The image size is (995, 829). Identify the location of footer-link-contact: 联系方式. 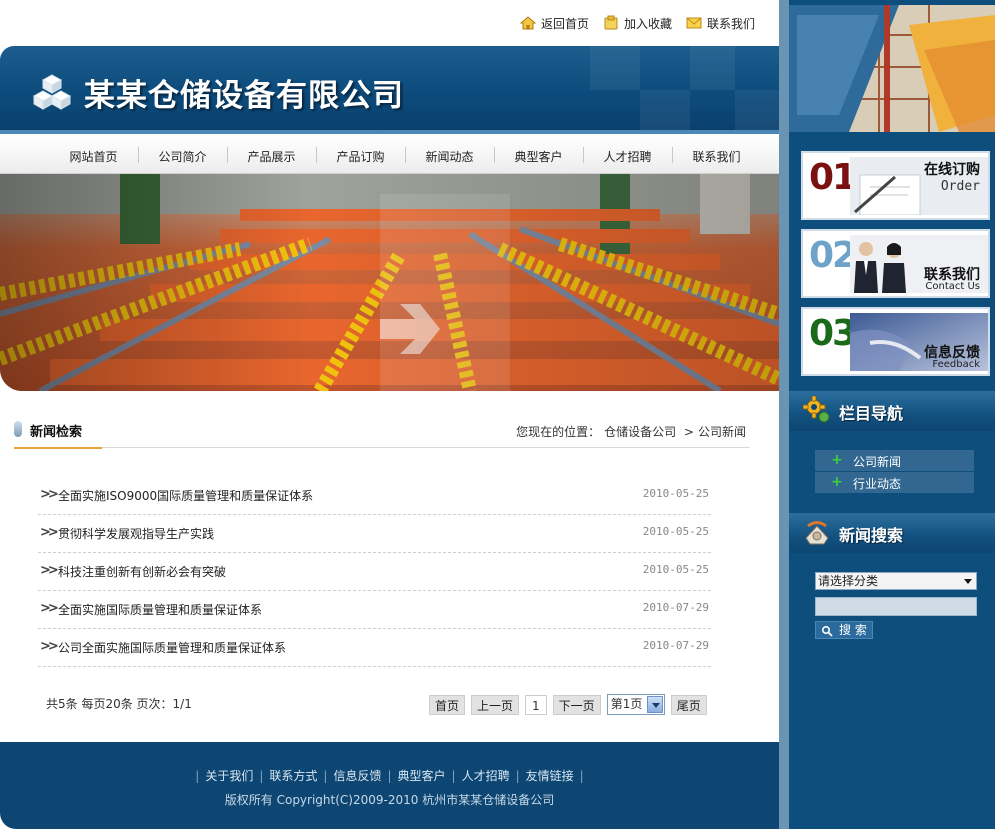
(293, 776).